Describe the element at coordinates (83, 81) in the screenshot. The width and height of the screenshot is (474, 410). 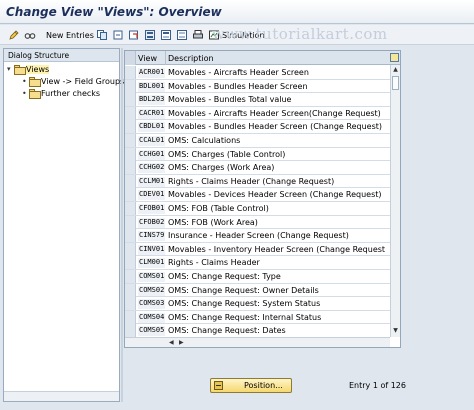
I see `tree-node-label: View -> Field Groups` at that location.